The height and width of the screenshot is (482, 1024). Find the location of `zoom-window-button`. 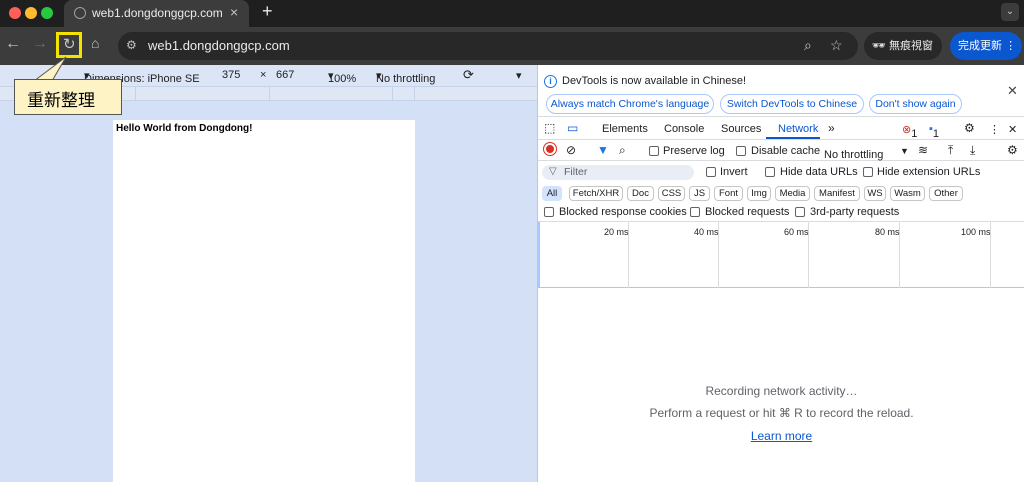

zoom-window-button is located at coordinates (47, 13).